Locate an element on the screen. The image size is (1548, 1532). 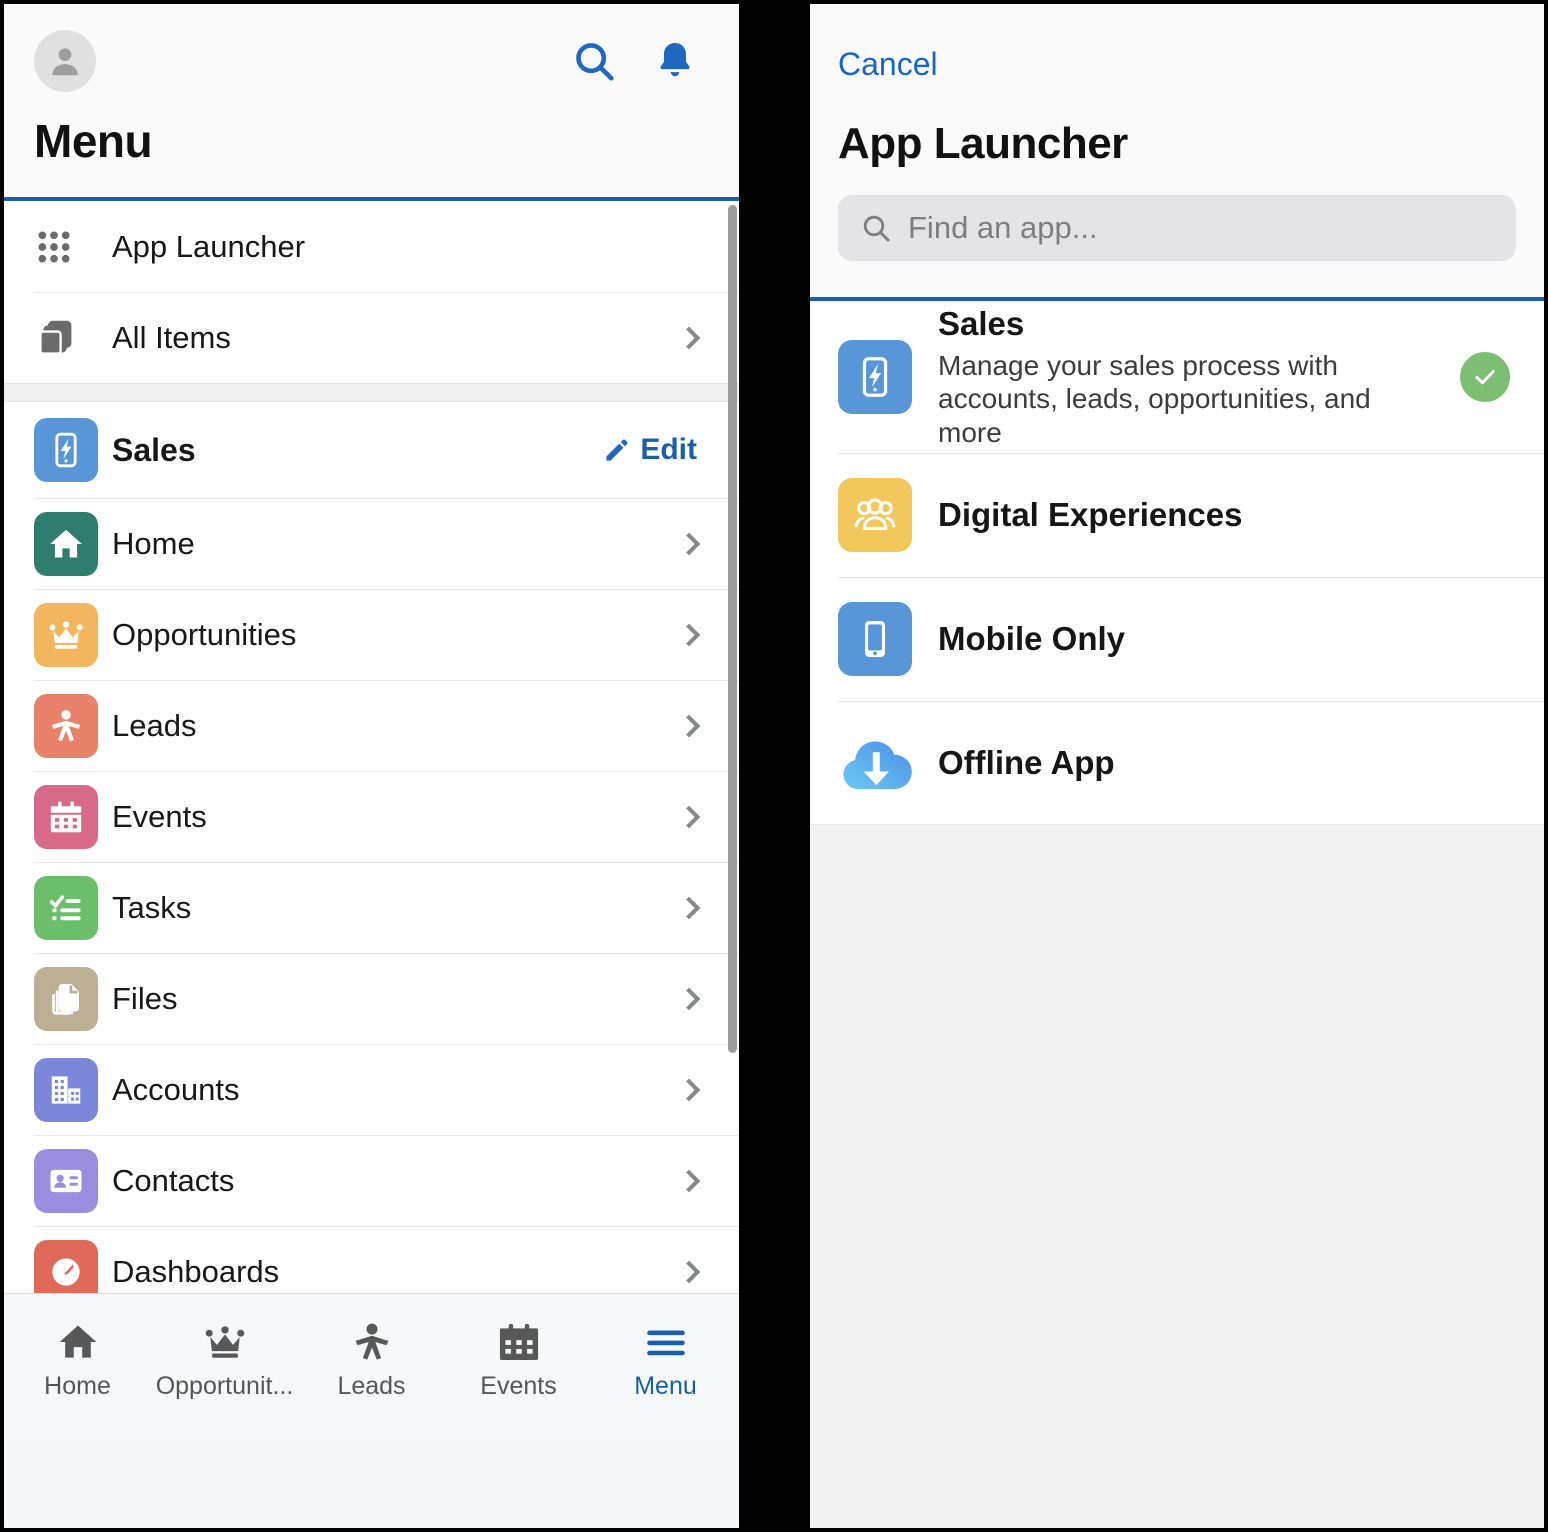
menu-topbar is located at coordinates (371, 48).